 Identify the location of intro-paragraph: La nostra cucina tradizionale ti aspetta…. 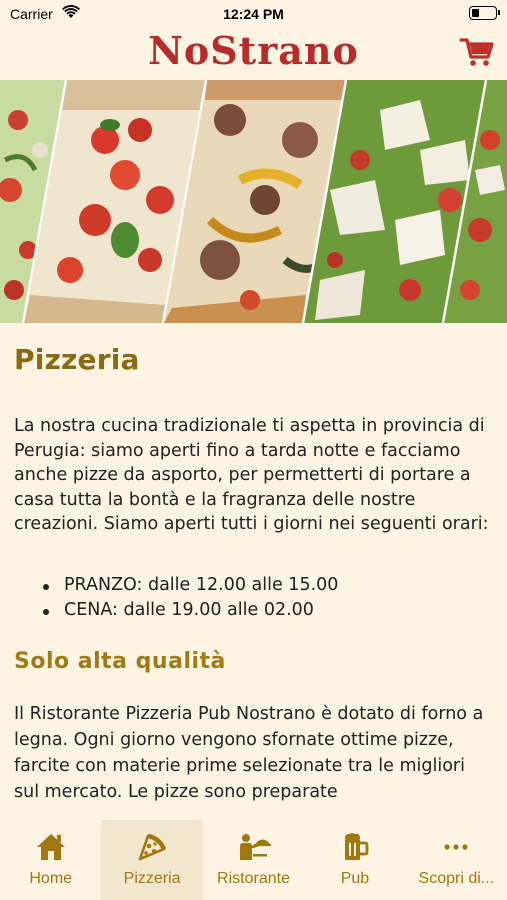
(251, 475).